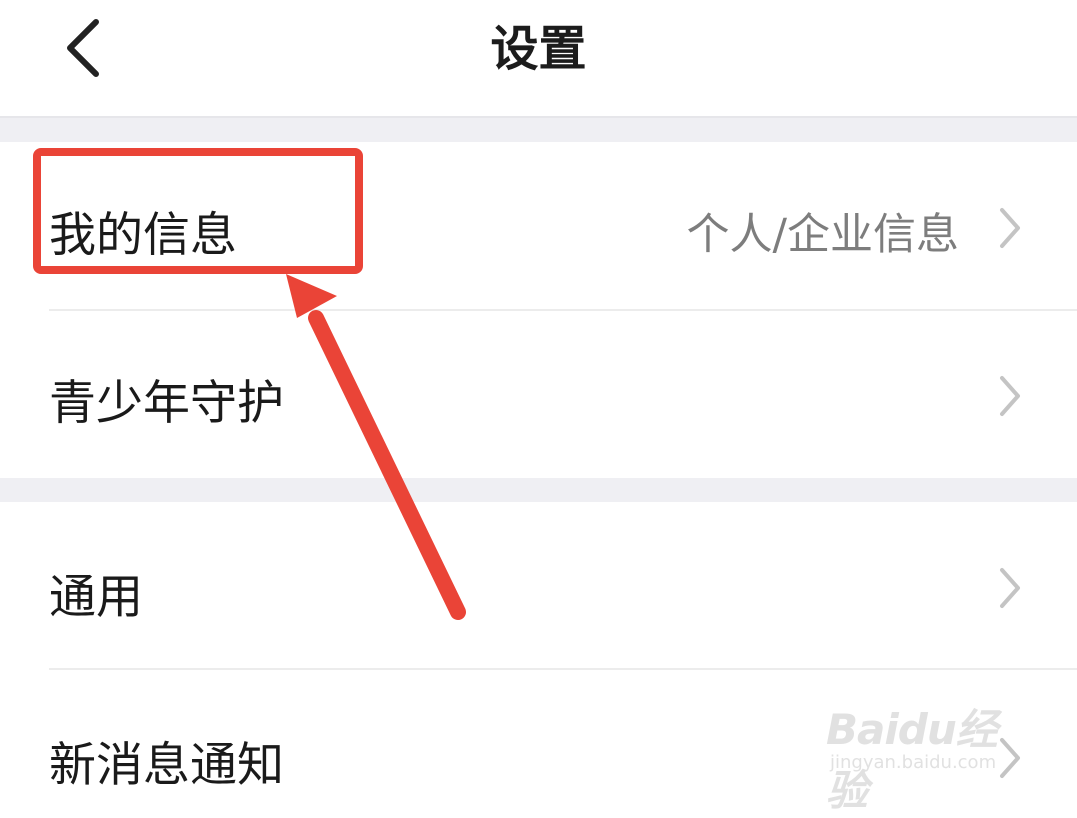  I want to click on annotation-arrow-icon, so click(376, 447).